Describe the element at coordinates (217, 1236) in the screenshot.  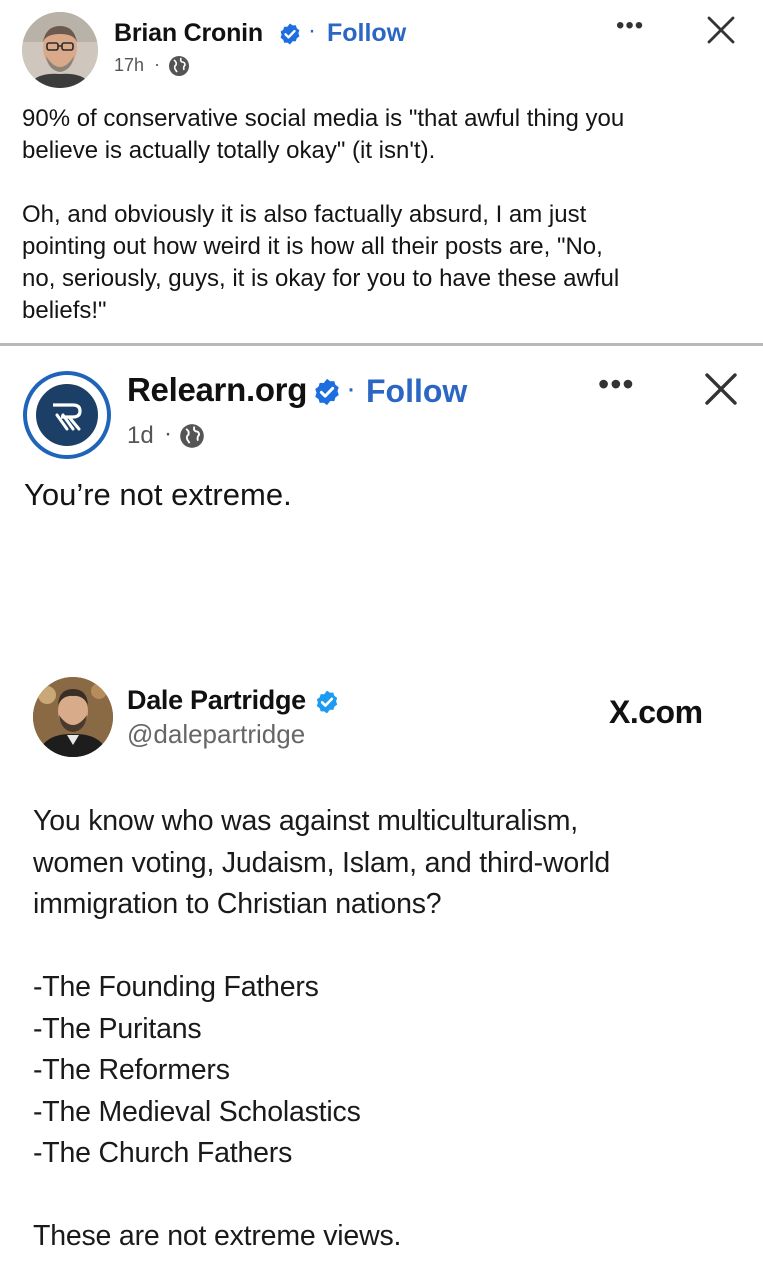
I see `tweet-line: These are not extreme views.` at that location.